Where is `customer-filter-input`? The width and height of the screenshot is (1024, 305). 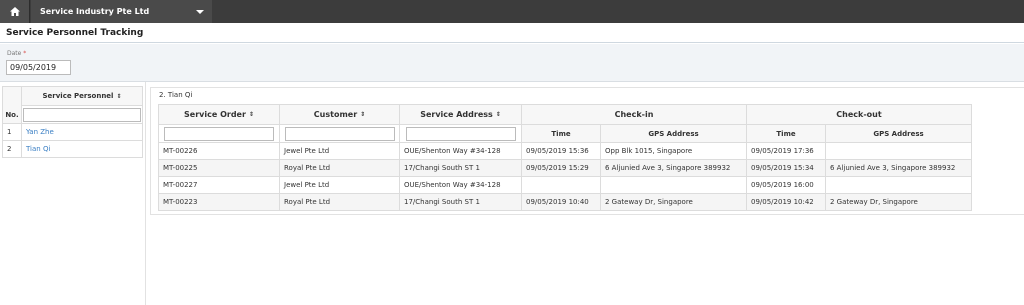 customer-filter-input is located at coordinates (339, 133).